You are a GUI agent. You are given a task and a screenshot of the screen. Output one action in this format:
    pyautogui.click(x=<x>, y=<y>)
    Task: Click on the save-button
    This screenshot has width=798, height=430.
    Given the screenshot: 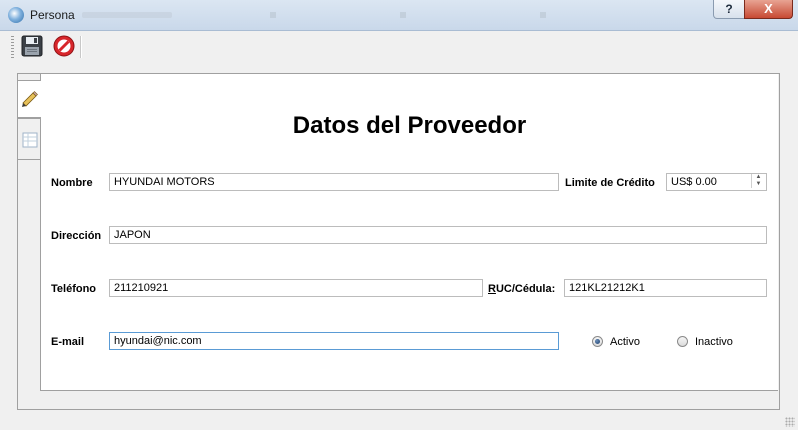 What is the action you would take?
    pyautogui.click(x=32, y=46)
    